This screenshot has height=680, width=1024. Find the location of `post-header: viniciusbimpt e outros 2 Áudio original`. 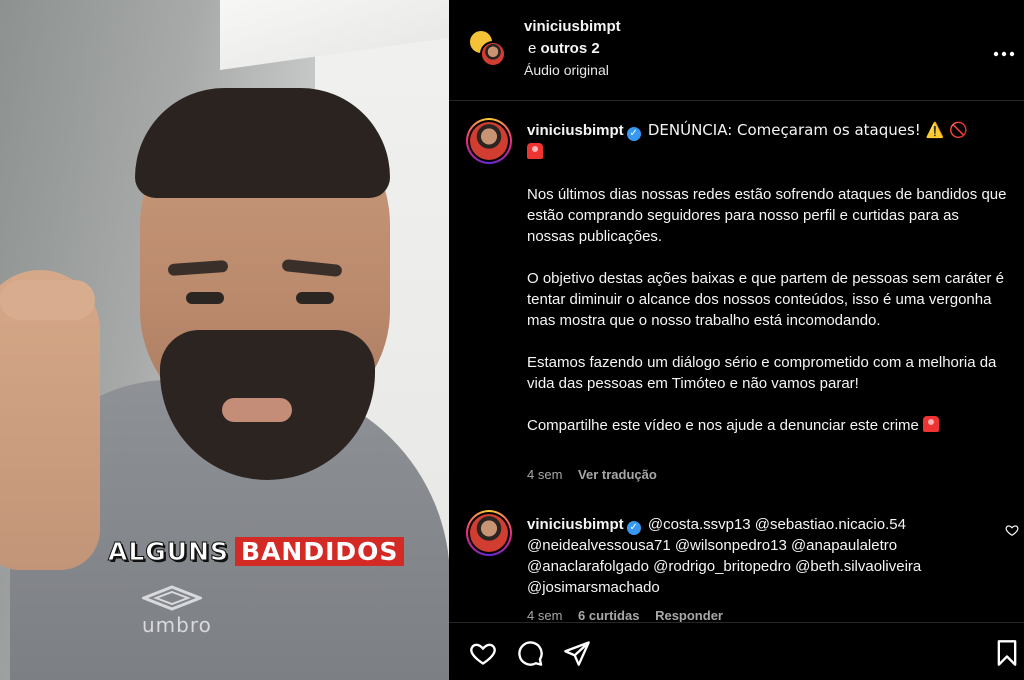

post-header: viniciusbimpt e outros 2 Áudio original is located at coordinates (736, 50).